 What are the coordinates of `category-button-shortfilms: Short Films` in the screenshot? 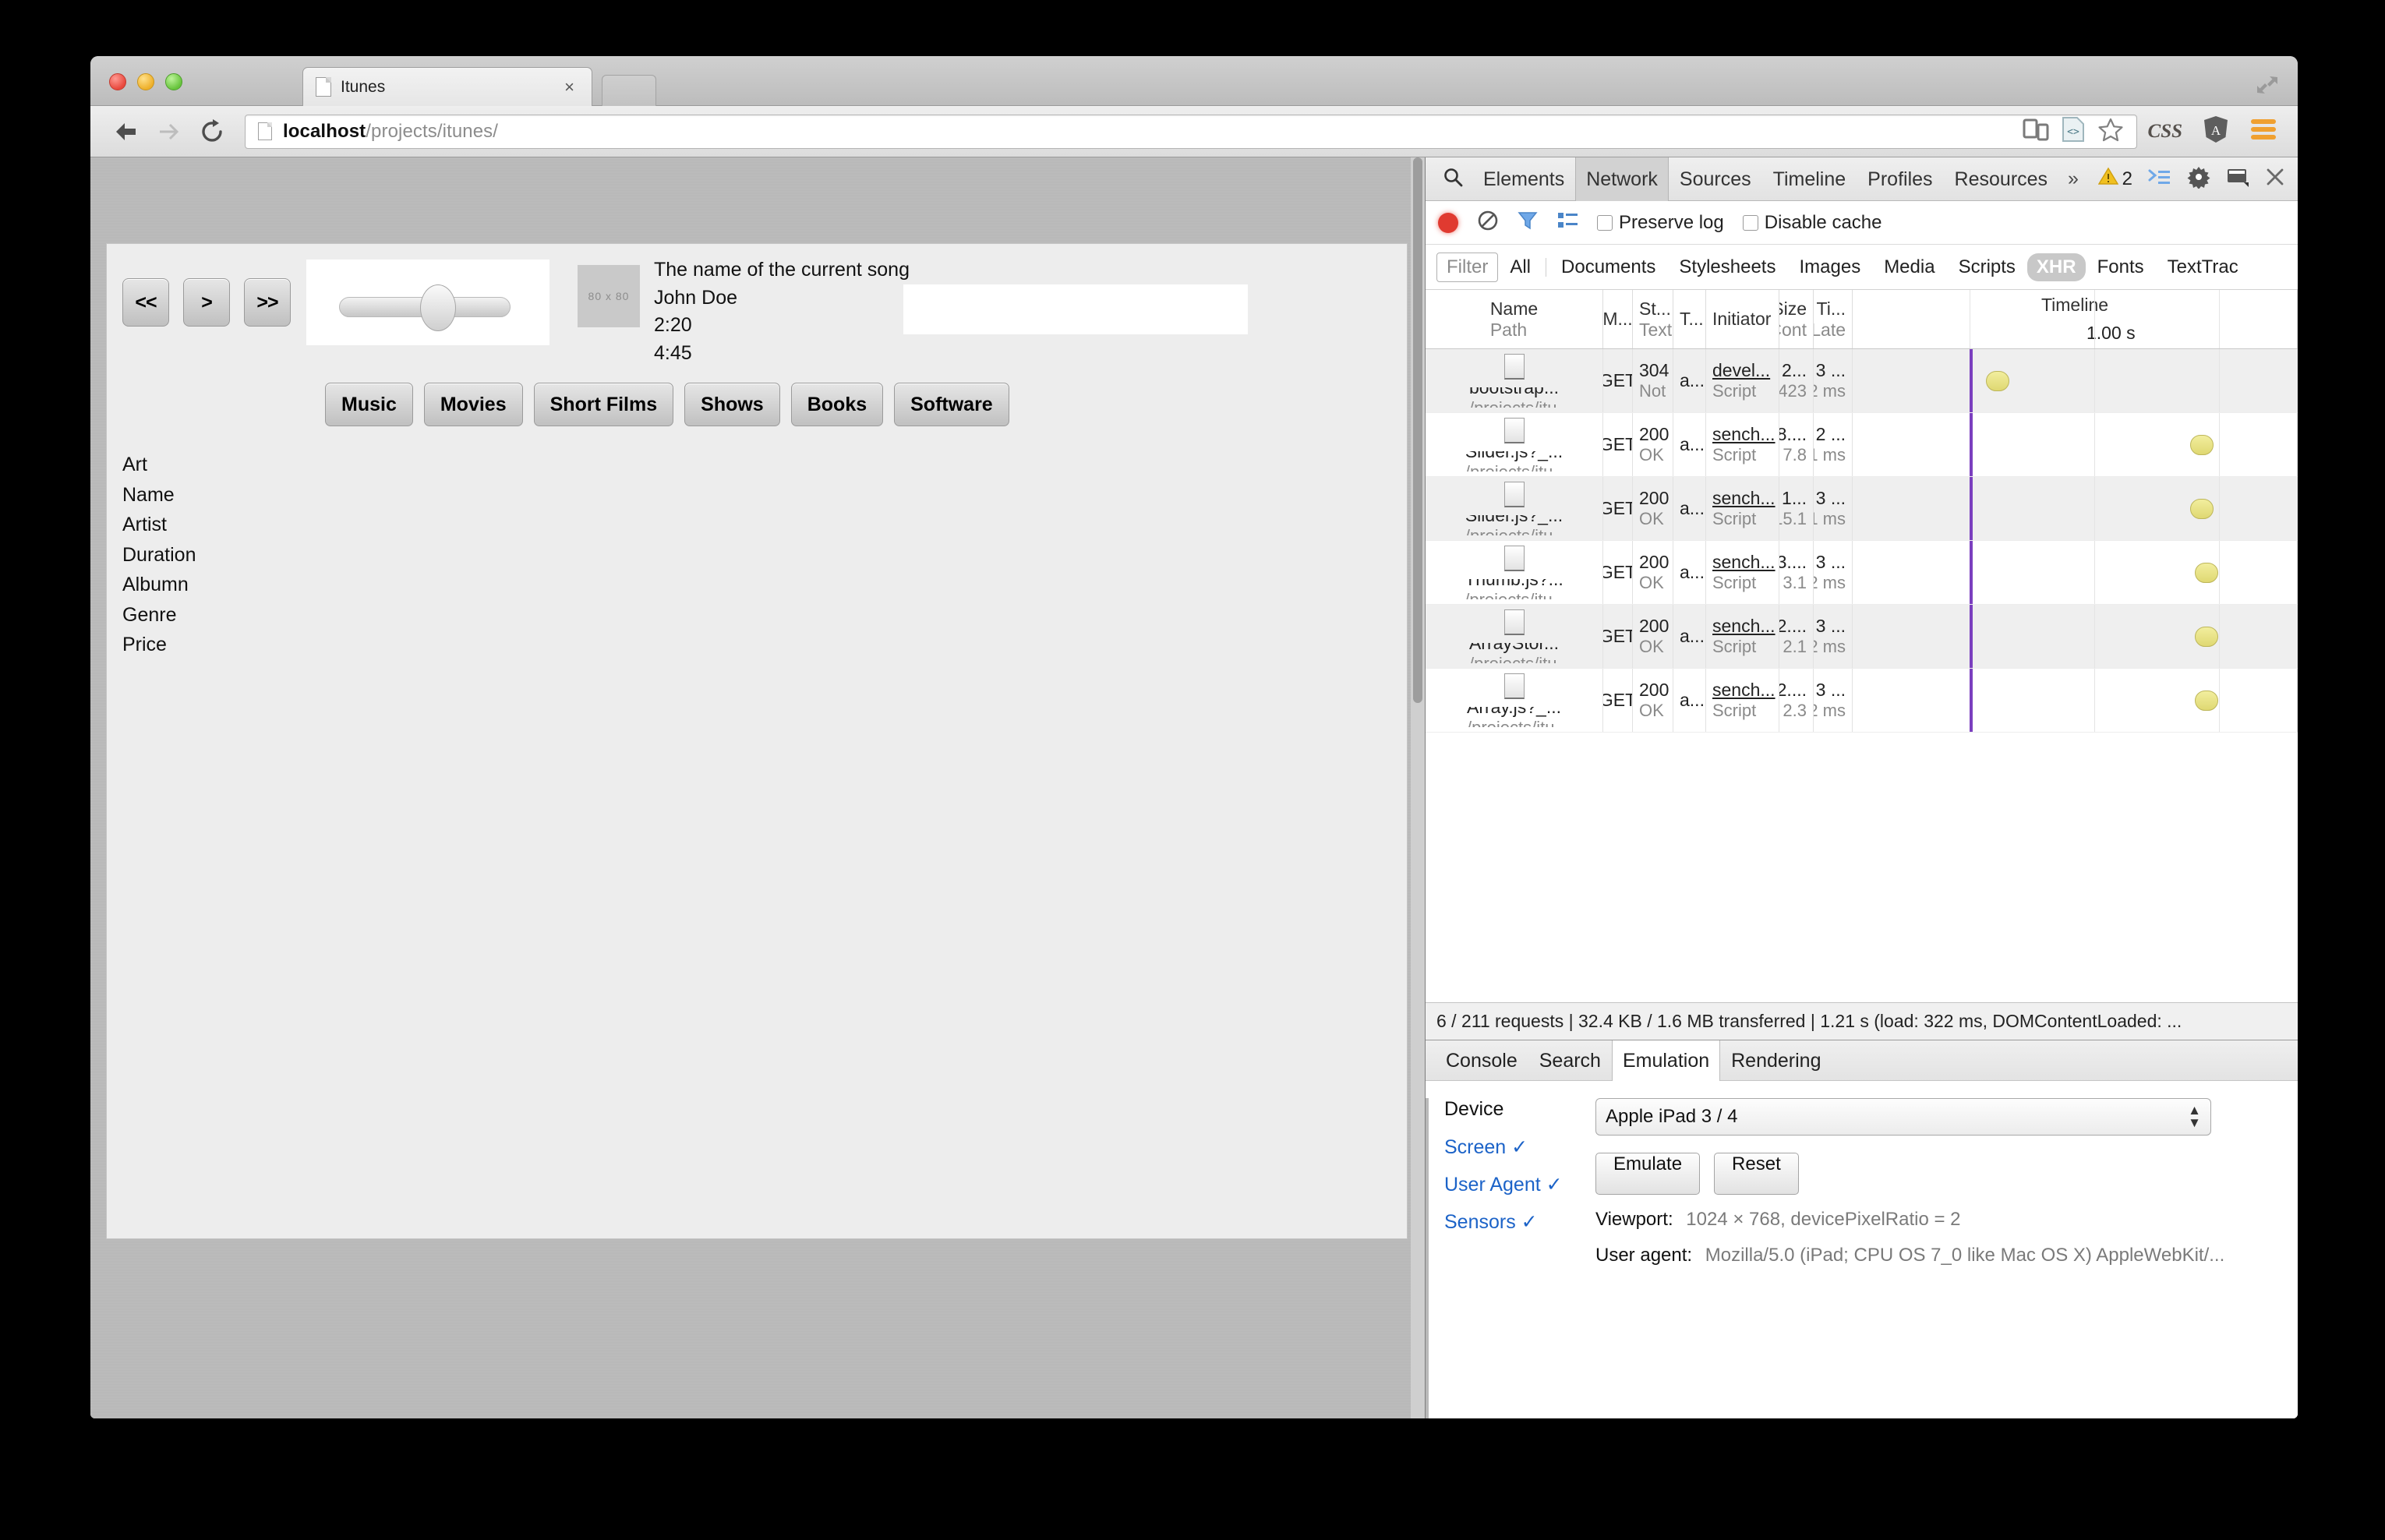 It's located at (603, 404).